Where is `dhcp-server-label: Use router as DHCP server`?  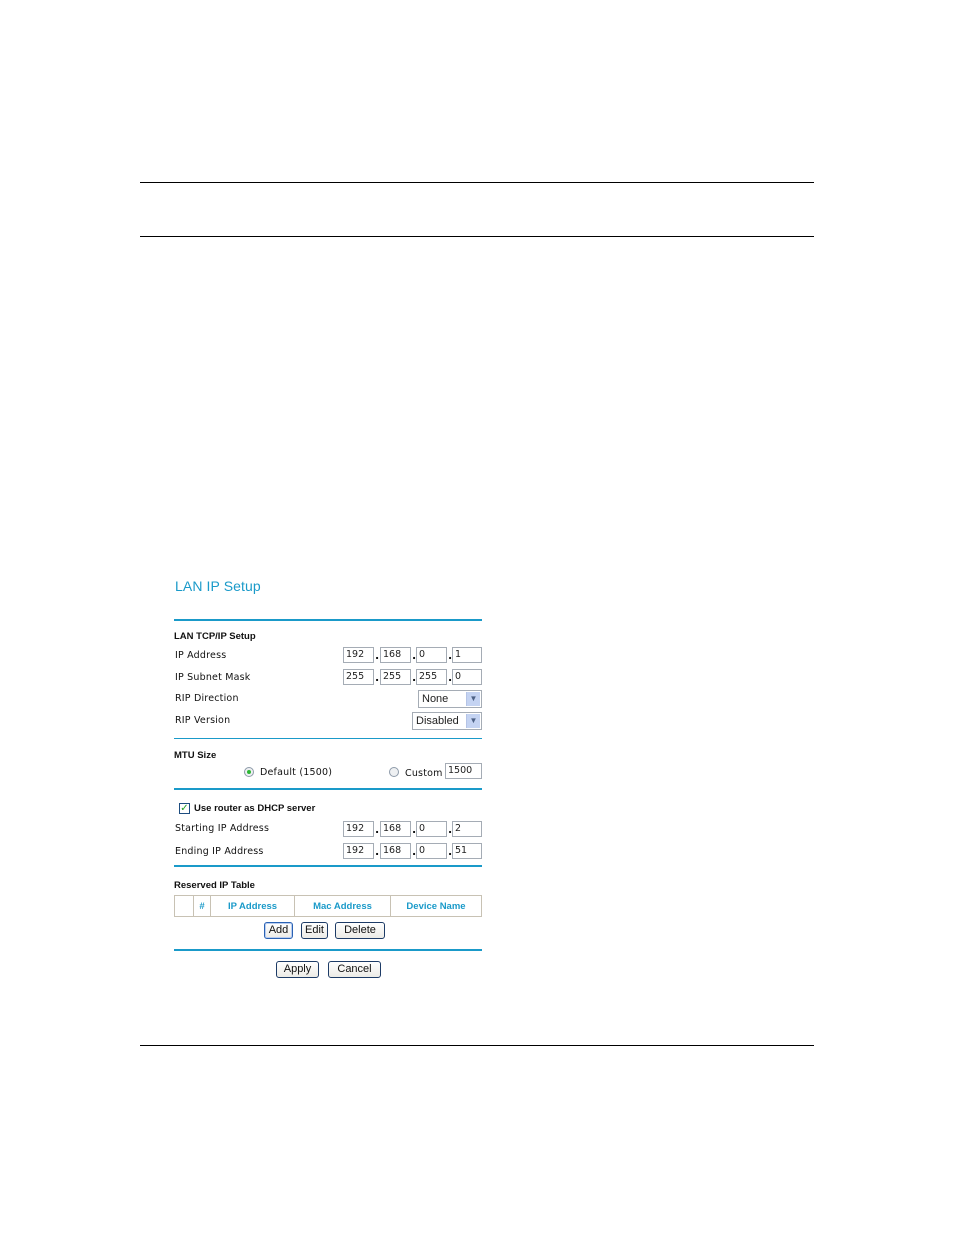
dhcp-server-label: Use router as DHCP server is located at coordinates (255, 808).